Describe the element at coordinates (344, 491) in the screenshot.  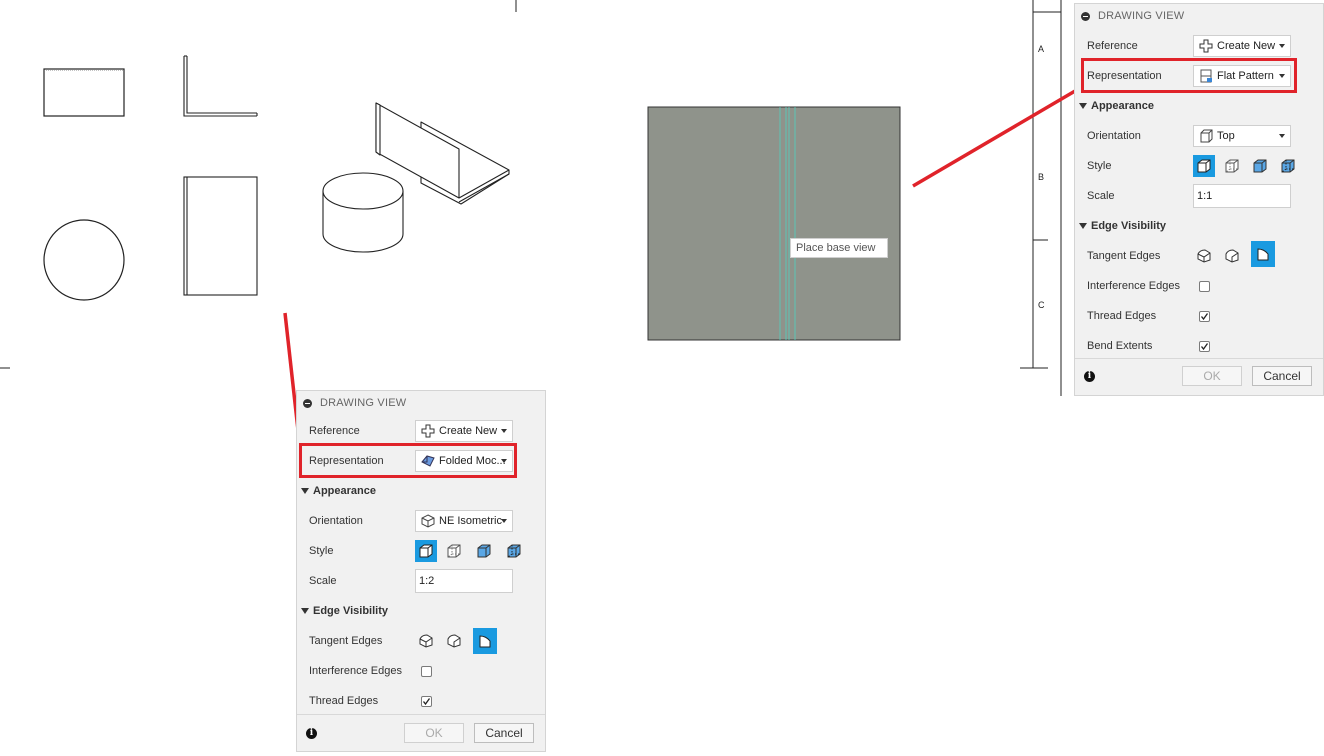
I see `appearance-title-text: Appearance` at that location.